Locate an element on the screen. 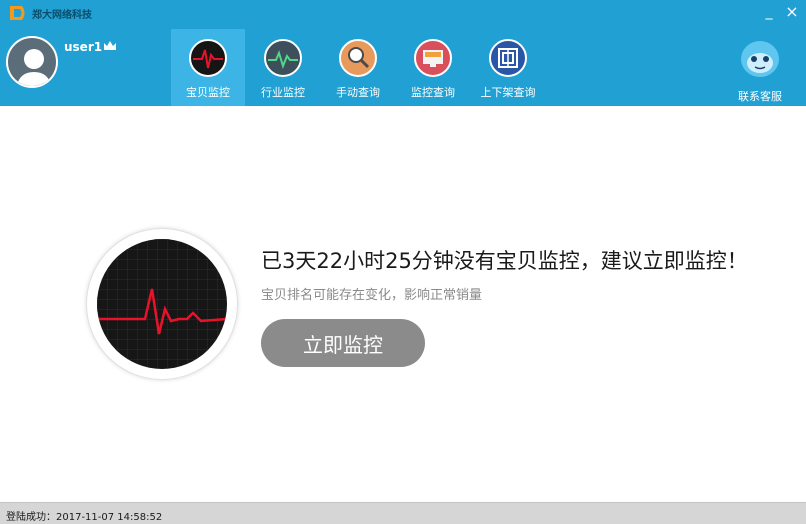 Image resolution: width=806 pixels, height=524 pixels. tab-label: 行业监控 is located at coordinates (283, 92).